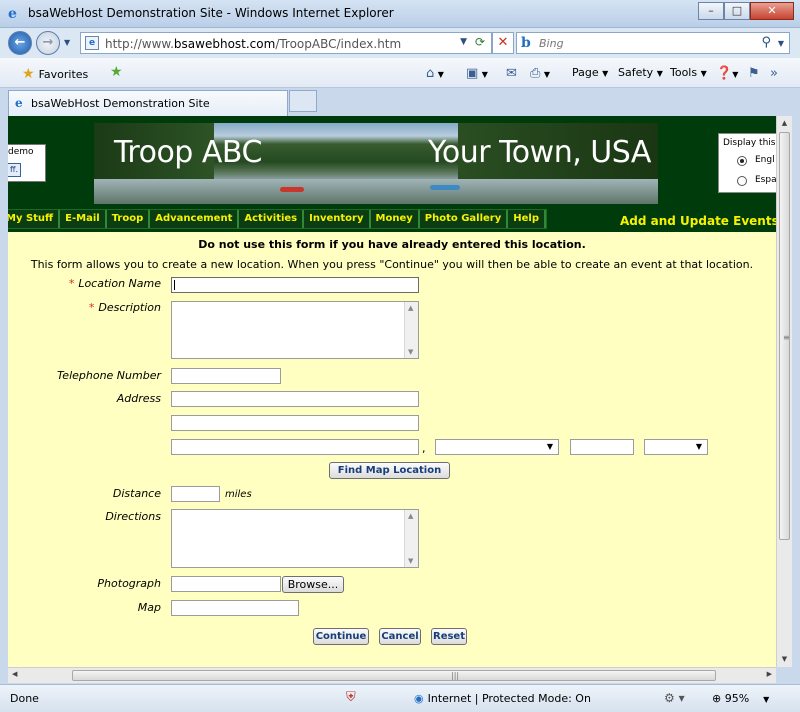  I want to click on tools-menu: Tools ▼, so click(688, 72).